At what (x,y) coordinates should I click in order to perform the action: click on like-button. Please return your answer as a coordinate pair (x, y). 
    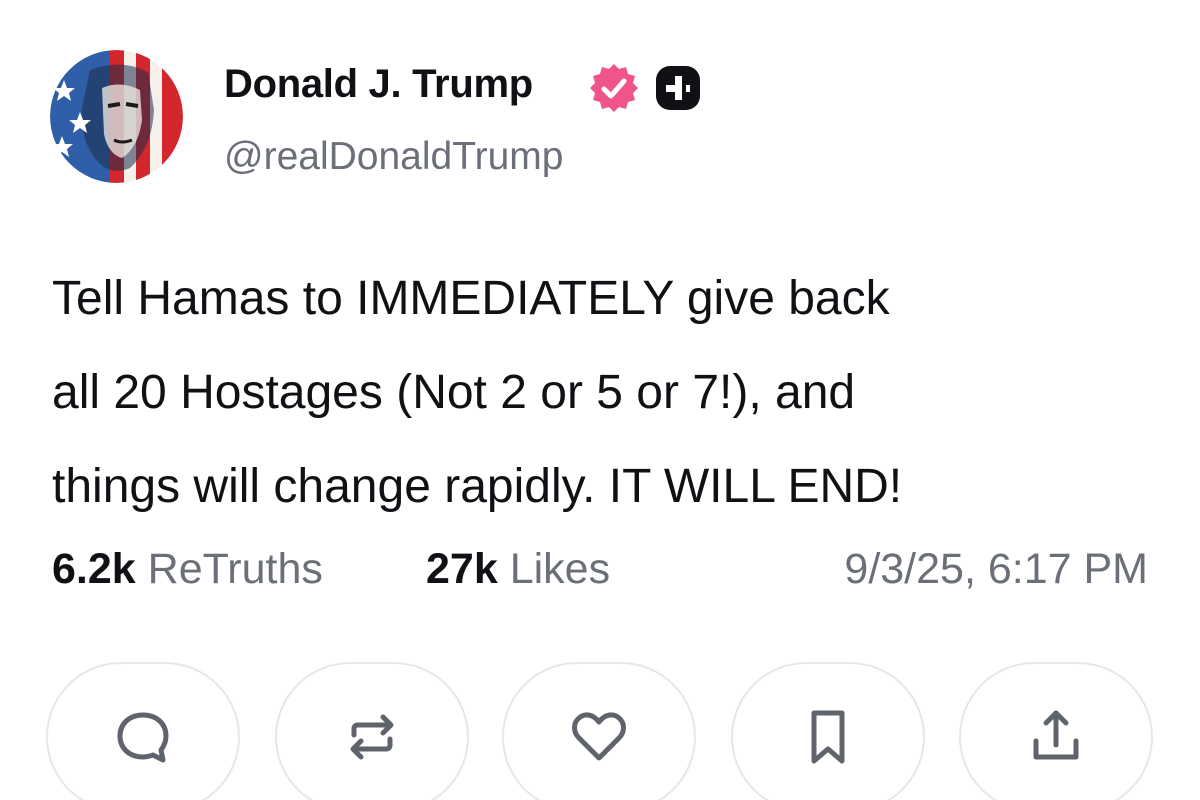
    Looking at the image, I should click on (599, 731).